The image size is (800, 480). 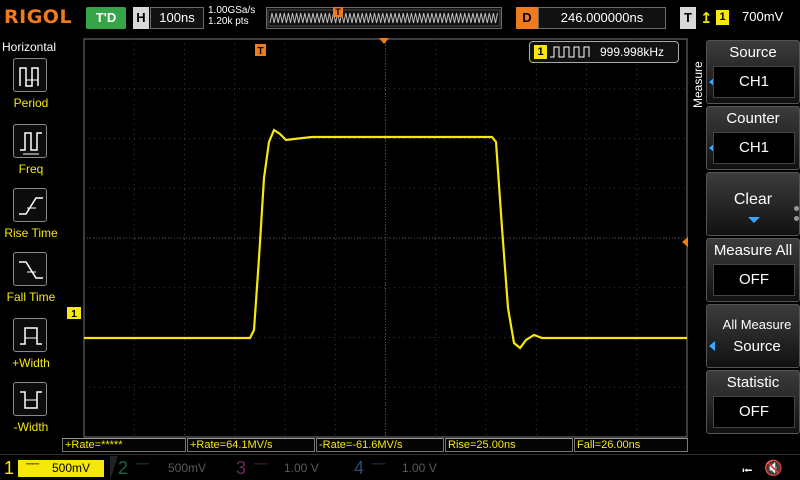 What do you see at coordinates (632, 52) in the screenshot?
I see `counter-value: 999.998kHz` at bounding box center [632, 52].